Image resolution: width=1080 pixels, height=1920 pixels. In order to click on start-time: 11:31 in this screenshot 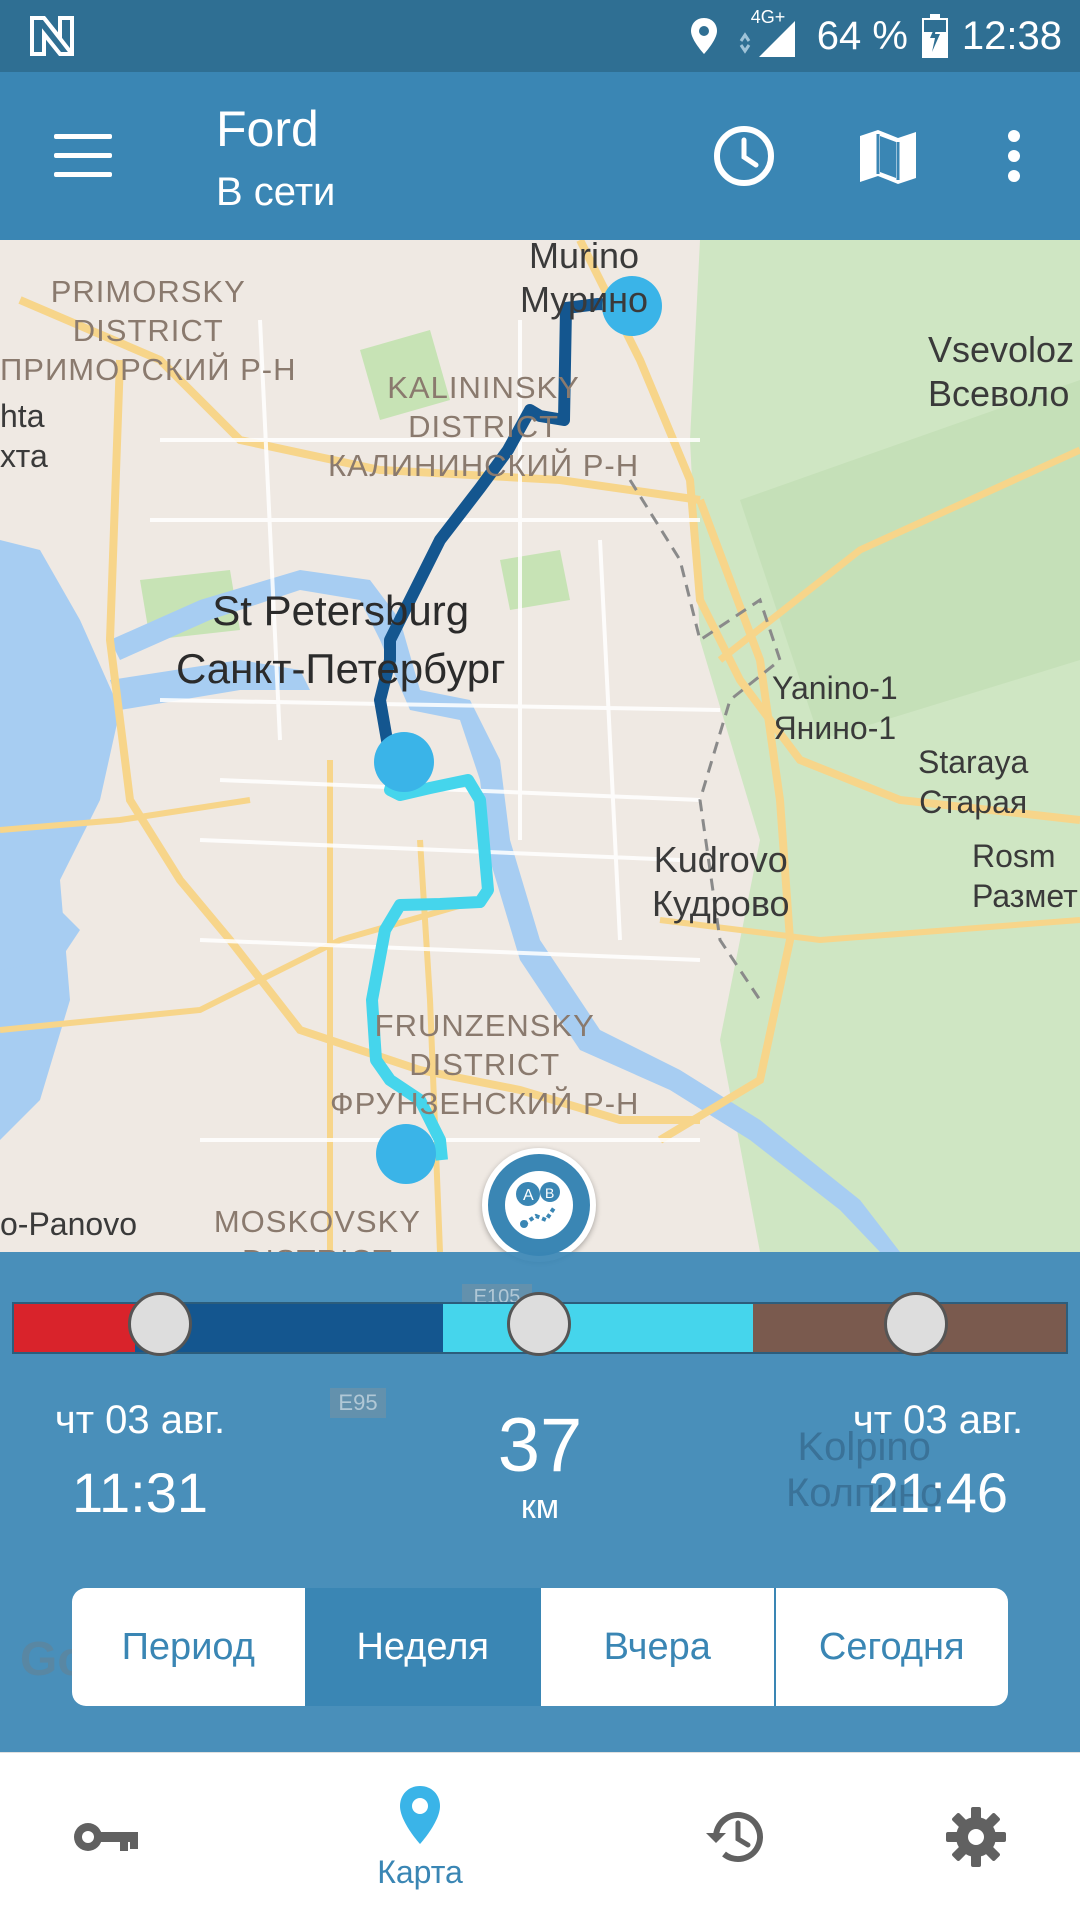, I will do `click(140, 1492)`.